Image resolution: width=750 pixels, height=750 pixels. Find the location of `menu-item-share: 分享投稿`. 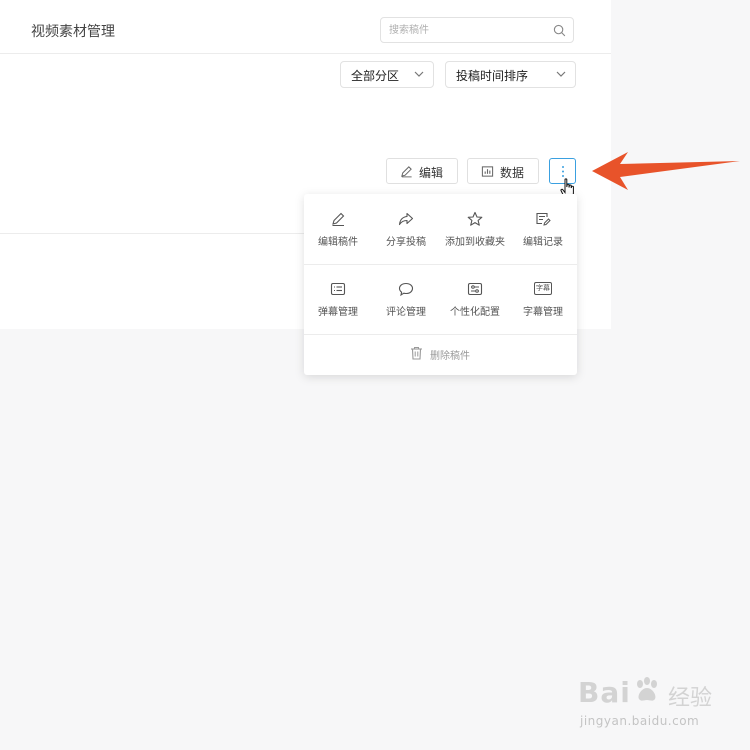

menu-item-share: 分享投稿 is located at coordinates (406, 229).